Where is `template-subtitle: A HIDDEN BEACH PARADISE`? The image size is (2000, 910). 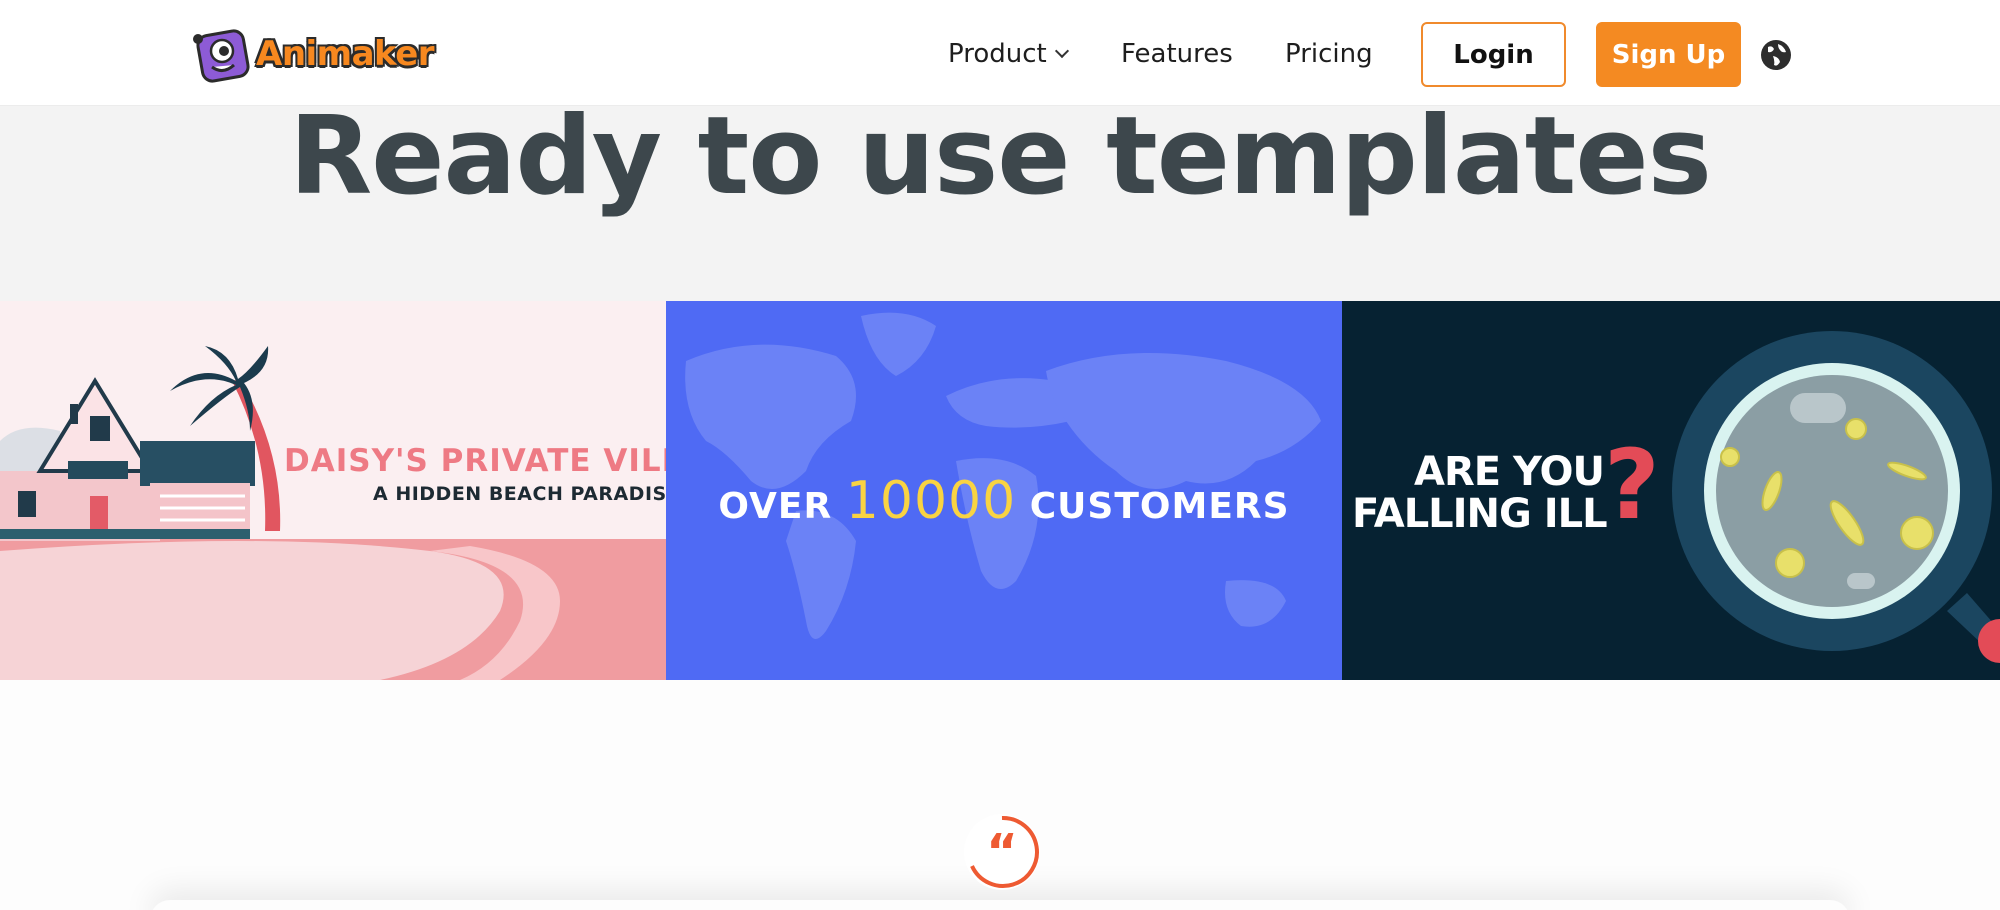 template-subtitle: A HIDDEN BEACH PARADISE is located at coordinates (519, 494).